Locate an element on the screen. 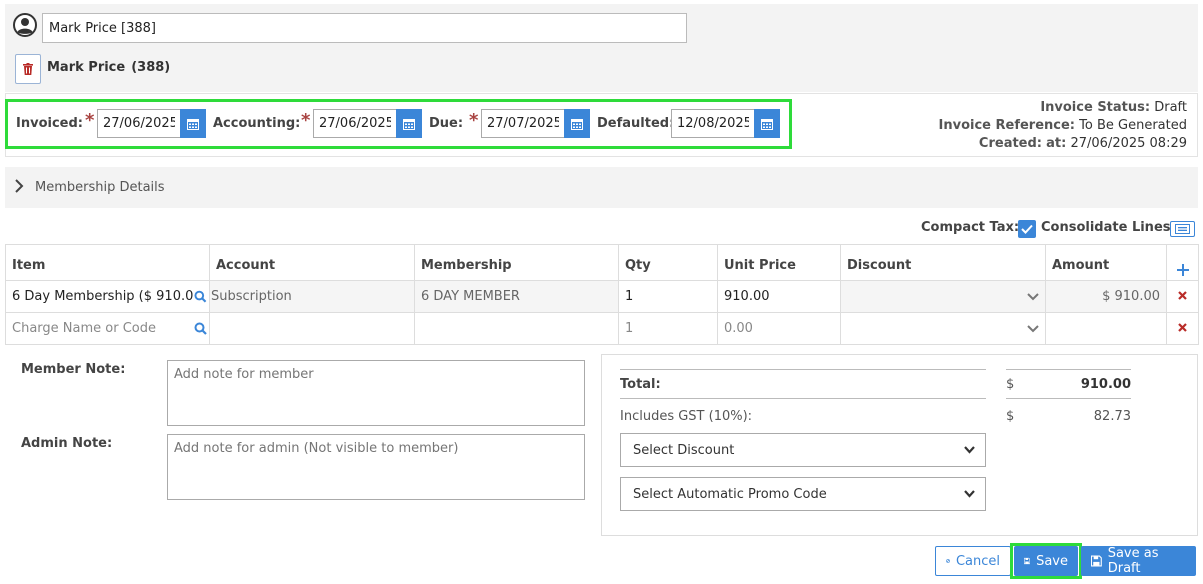  save-label: Save is located at coordinates (1052, 561).